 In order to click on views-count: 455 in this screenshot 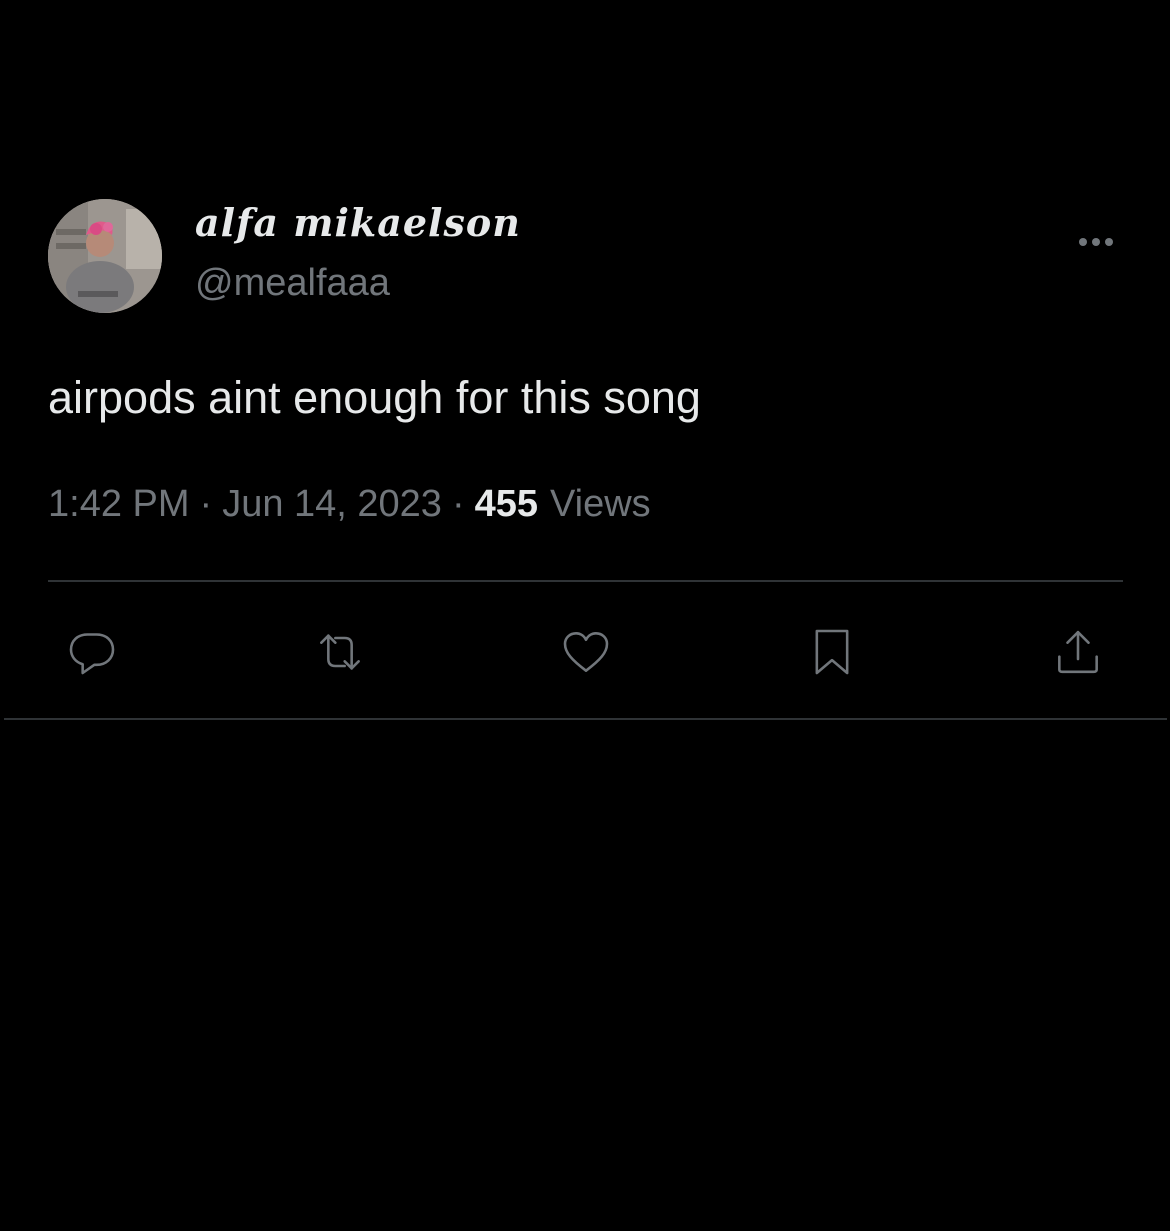, I will do `click(506, 504)`.